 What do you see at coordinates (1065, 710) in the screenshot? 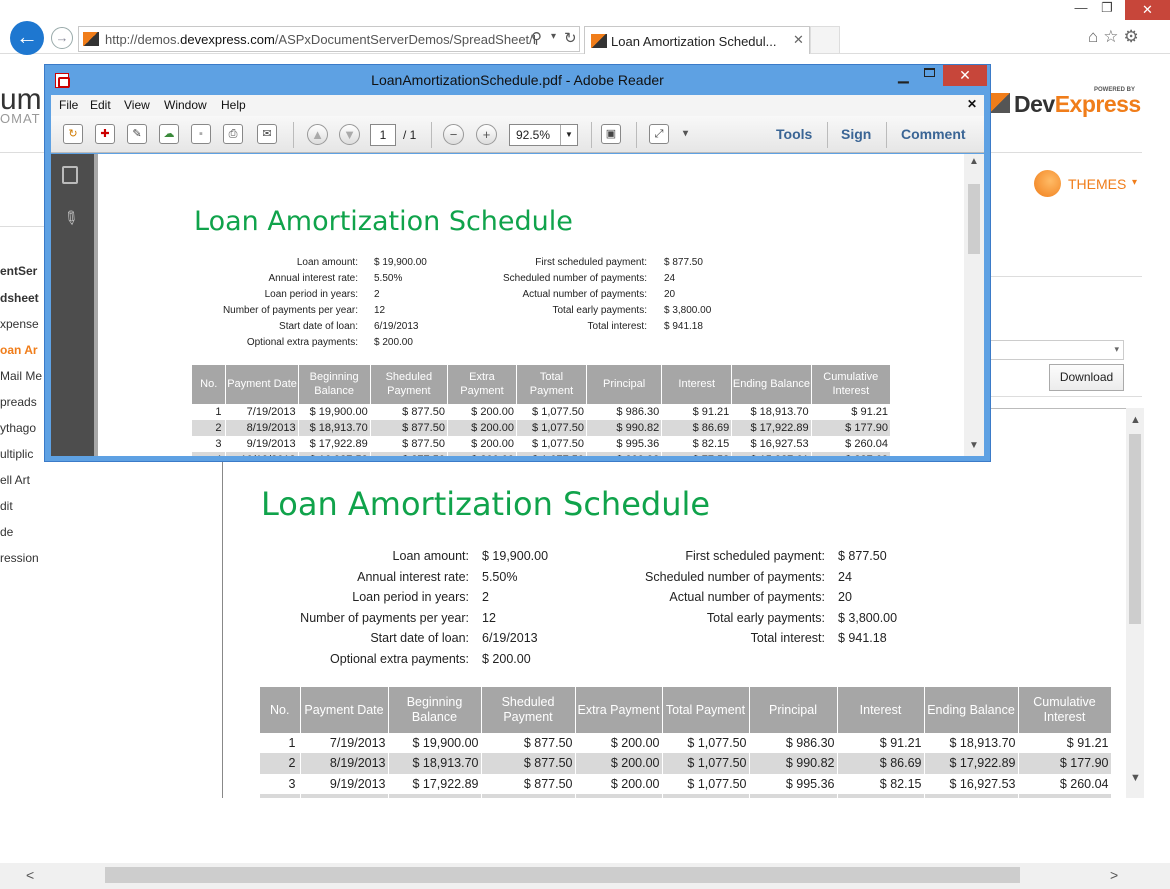
I see `column-header: Cumulative Interest` at bounding box center [1065, 710].